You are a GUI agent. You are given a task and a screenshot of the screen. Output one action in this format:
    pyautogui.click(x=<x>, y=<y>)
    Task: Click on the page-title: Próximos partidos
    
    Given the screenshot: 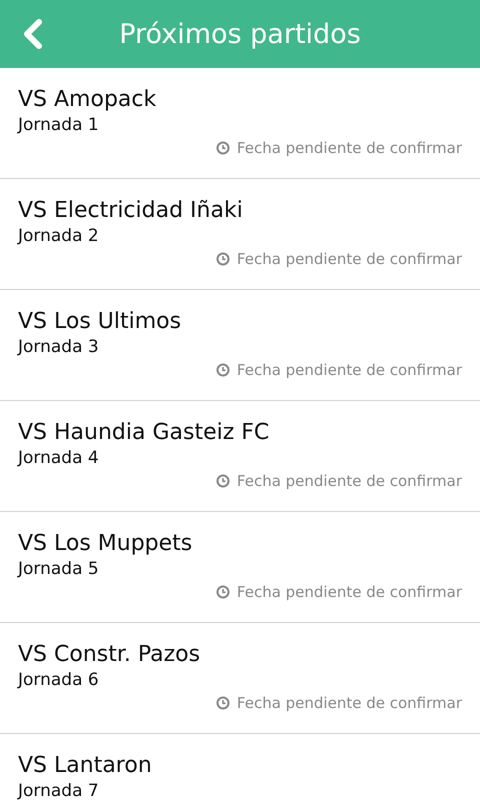 What is the action you would take?
    pyautogui.click(x=240, y=34)
    